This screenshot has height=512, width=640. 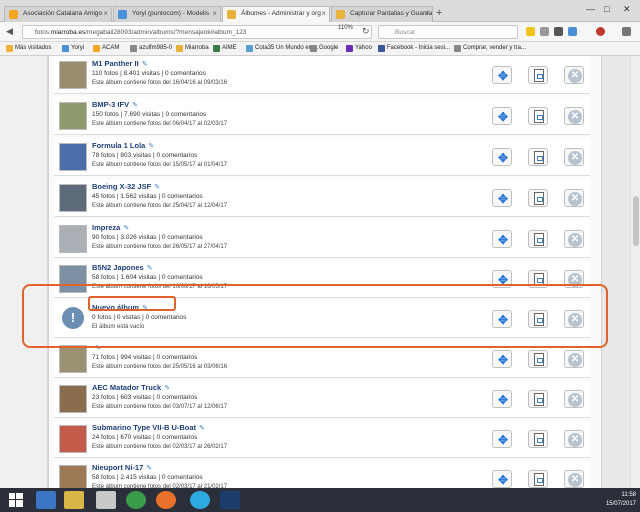 I want to click on search-input: Buscar, so click(x=448, y=32).